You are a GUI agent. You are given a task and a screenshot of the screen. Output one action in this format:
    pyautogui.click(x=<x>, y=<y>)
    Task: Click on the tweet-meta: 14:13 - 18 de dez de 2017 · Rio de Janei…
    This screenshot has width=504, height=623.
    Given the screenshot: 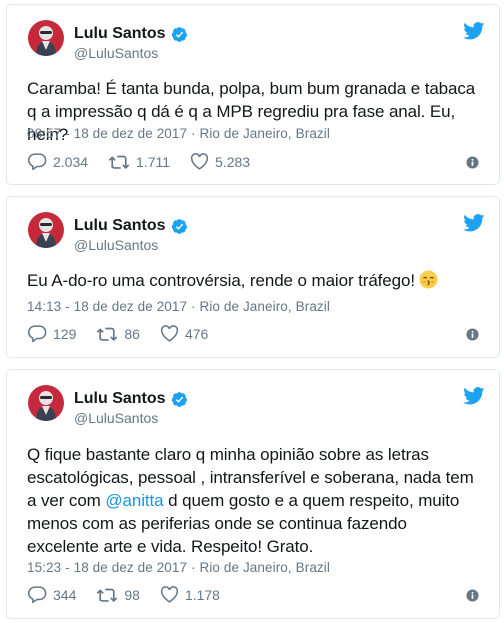 What is the action you would take?
    pyautogui.click(x=178, y=306)
    